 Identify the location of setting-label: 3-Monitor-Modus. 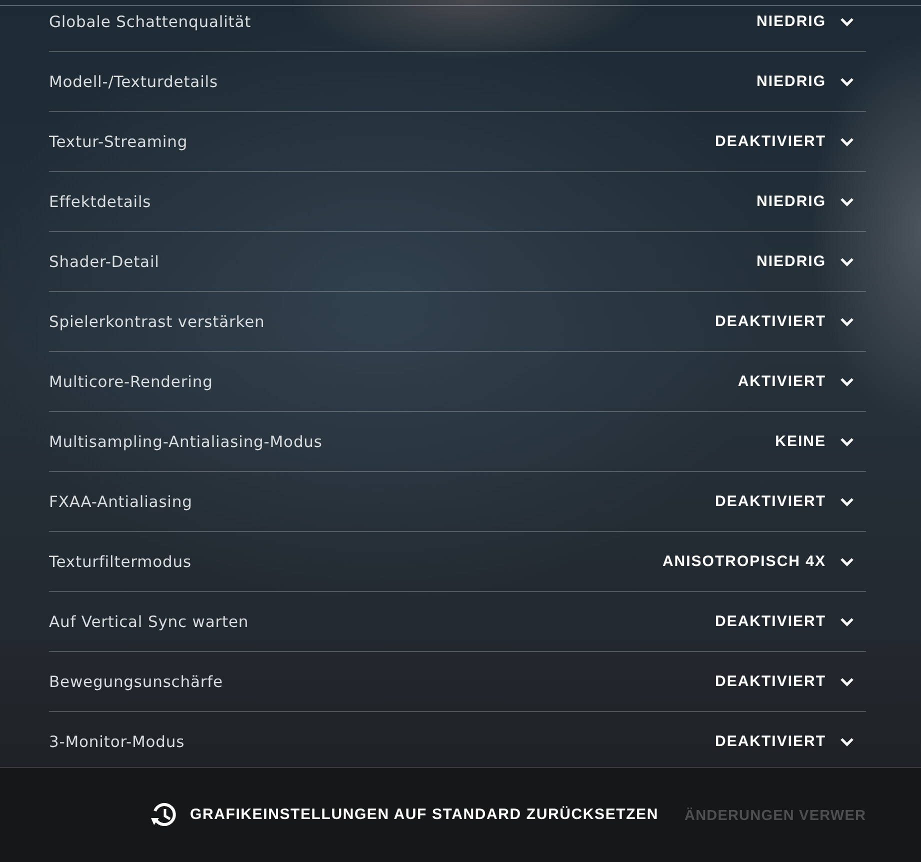
(117, 741).